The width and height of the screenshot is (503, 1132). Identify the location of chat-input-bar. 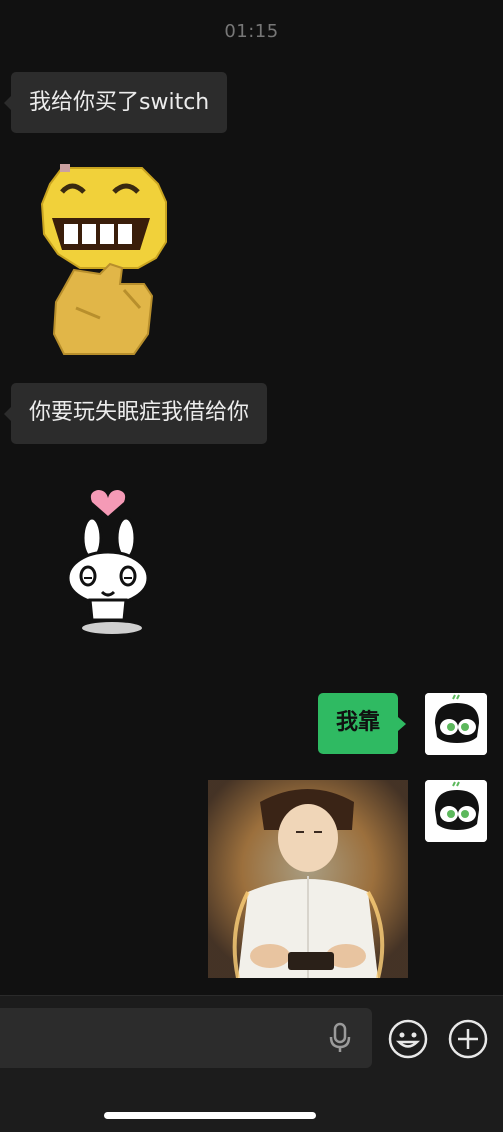
(251, 1063).